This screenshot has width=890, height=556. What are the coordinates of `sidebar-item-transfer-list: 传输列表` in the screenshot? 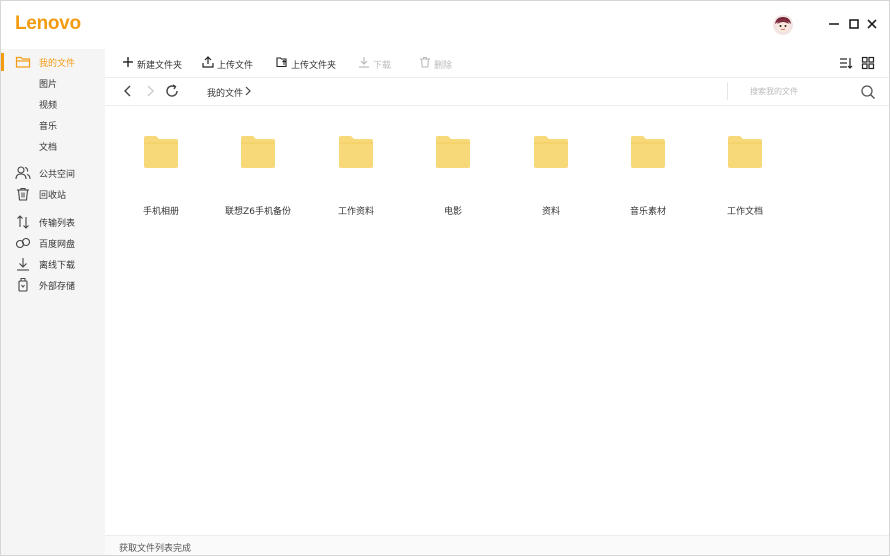 It's located at (53, 222).